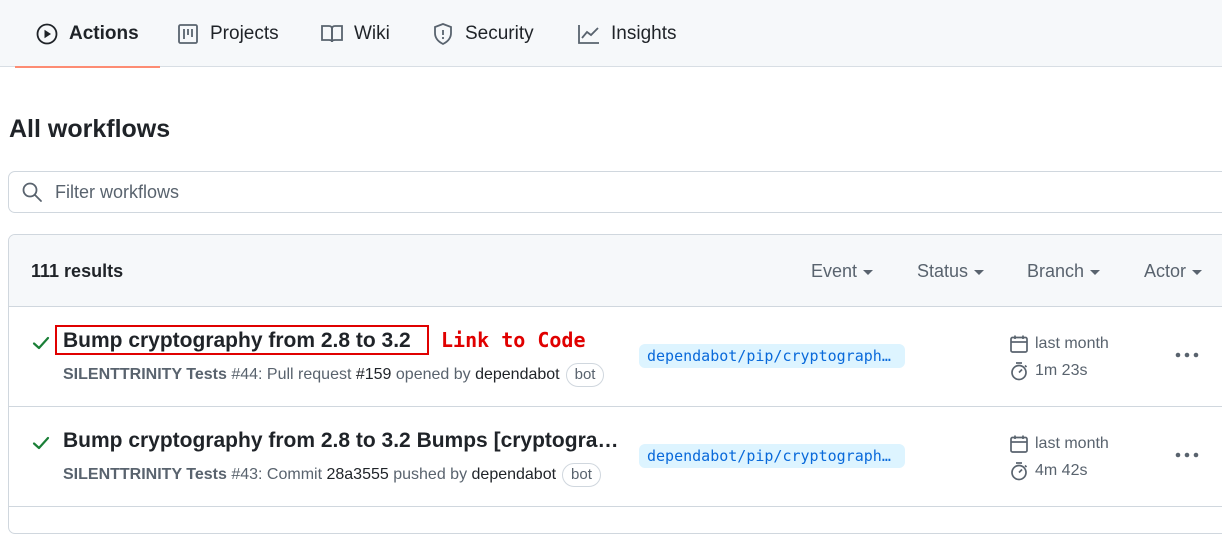 The width and height of the screenshot is (1222, 534). Describe the element at coordinates (834, 271) in the screenshot. I see `event-filter-label: Event` at that location.